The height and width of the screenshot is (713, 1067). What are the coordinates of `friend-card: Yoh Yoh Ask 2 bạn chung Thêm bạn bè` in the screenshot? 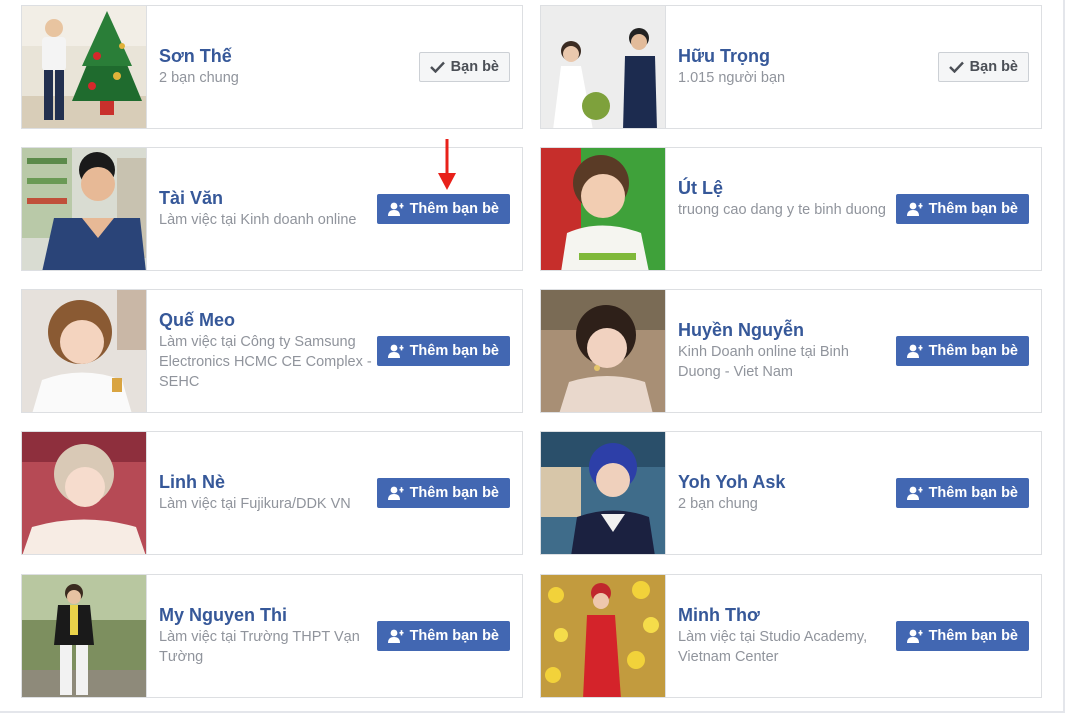 It's located at (791, 493).